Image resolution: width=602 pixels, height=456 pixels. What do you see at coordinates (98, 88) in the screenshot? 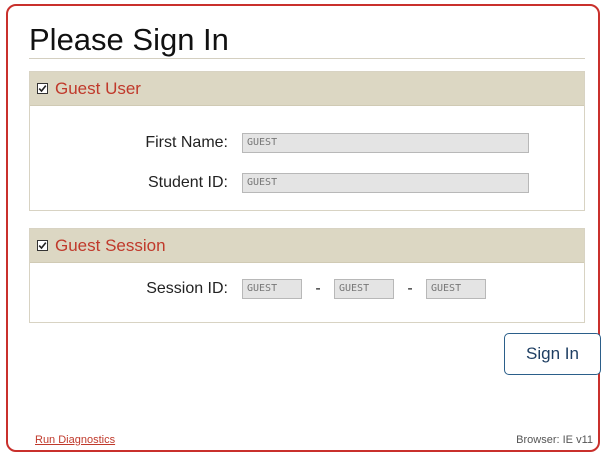
I see `guest-user-title: Guest User` at bounding box center [98, 88].